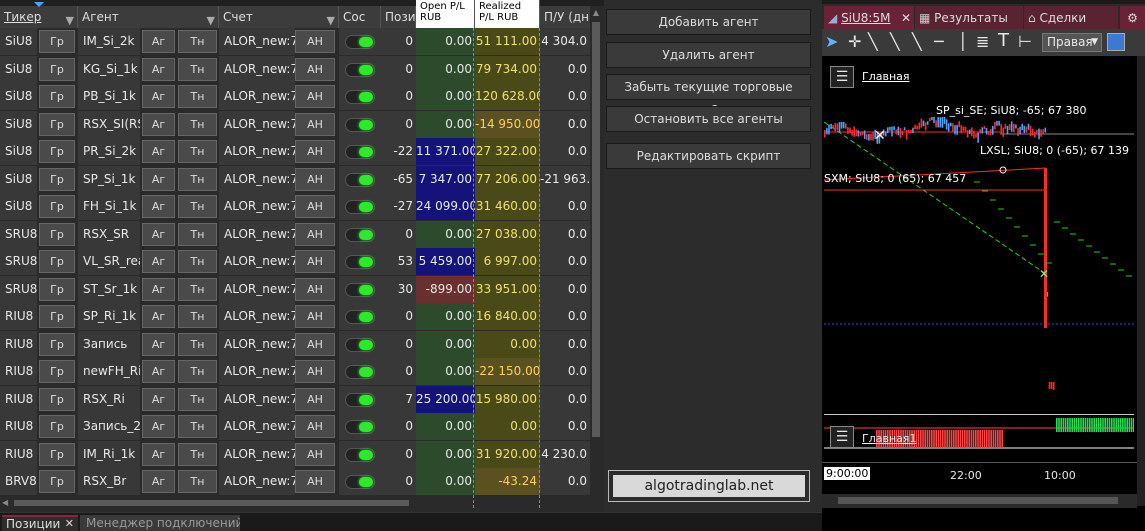 This screenshot has height=531, width=1145. Describe the element at coordinates (708, 22) in the screenshot. I see `add-agent-button: Добавить агент` at that location.